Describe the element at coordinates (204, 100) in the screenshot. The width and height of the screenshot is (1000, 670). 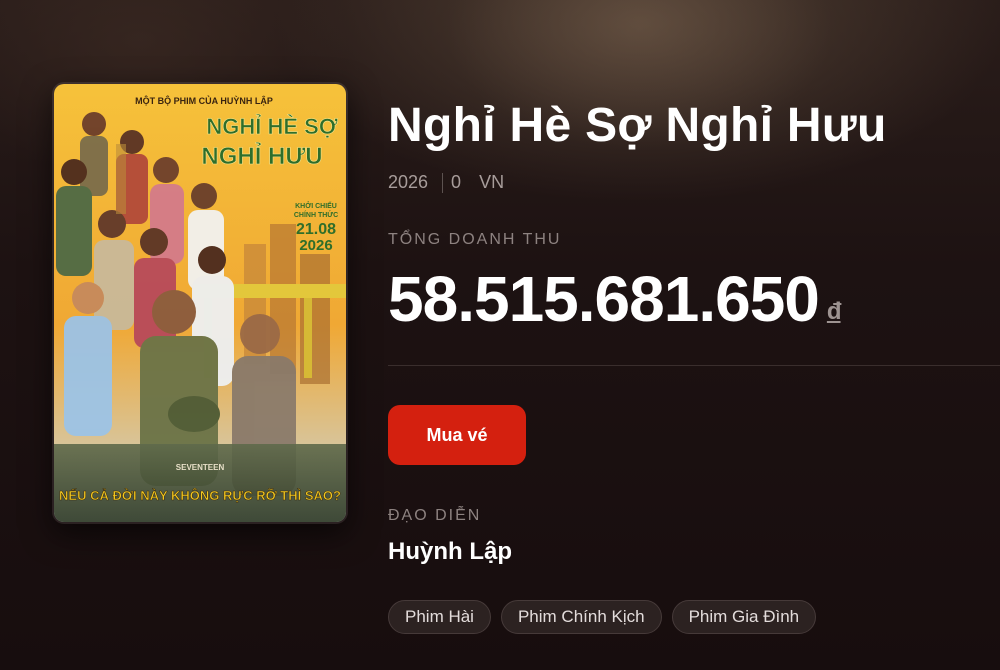
I see `poster-top-line: MỘT BỘ PHIM CỦA HUỲNH LẬP` at that location.